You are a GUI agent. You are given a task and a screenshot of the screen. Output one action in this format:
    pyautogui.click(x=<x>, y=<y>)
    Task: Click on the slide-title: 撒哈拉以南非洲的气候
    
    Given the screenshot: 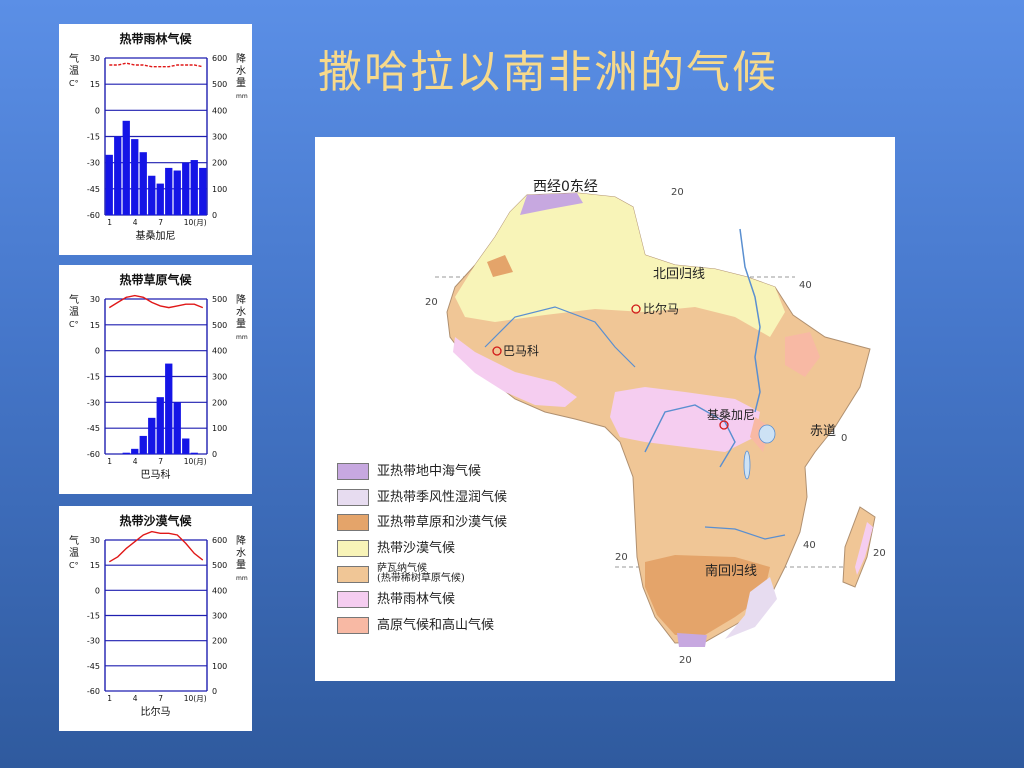 What is the action you would take?
    pyautogui.click(x=548, y=72)
    